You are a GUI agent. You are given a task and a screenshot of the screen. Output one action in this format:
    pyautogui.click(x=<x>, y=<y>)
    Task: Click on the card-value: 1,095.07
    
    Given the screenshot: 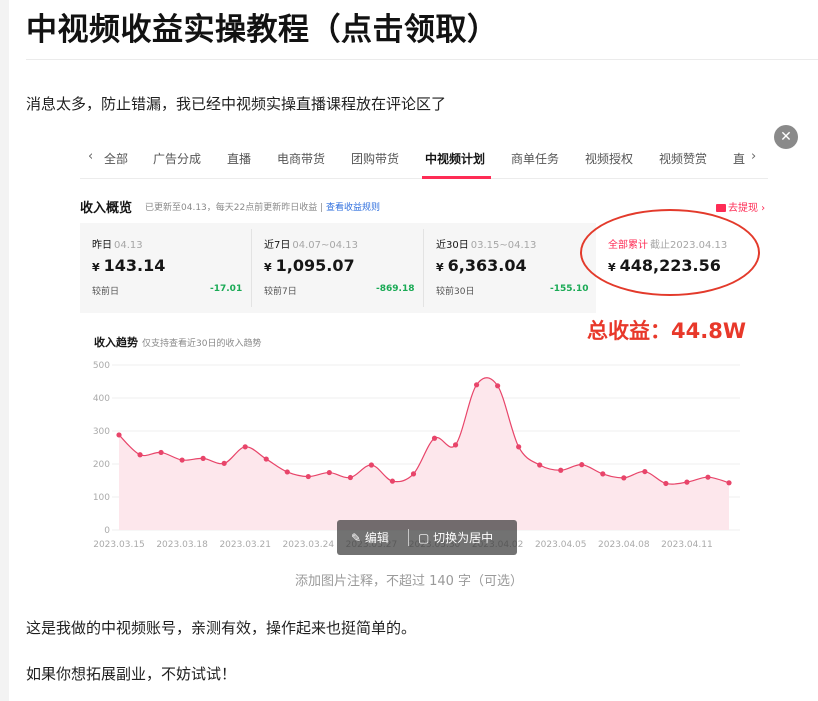 What is the action you would take?
    pyautogui.click(x=315, y=265)
    